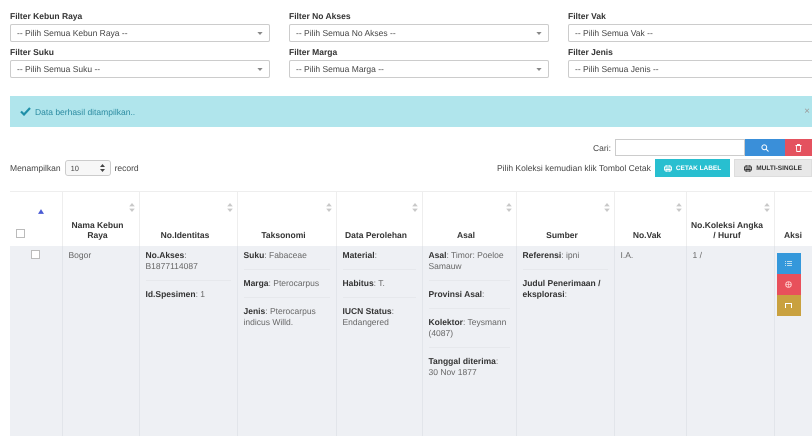  I want to click on table-cell-field: Kolektor: Teysmann (4087), so click(469, 332).